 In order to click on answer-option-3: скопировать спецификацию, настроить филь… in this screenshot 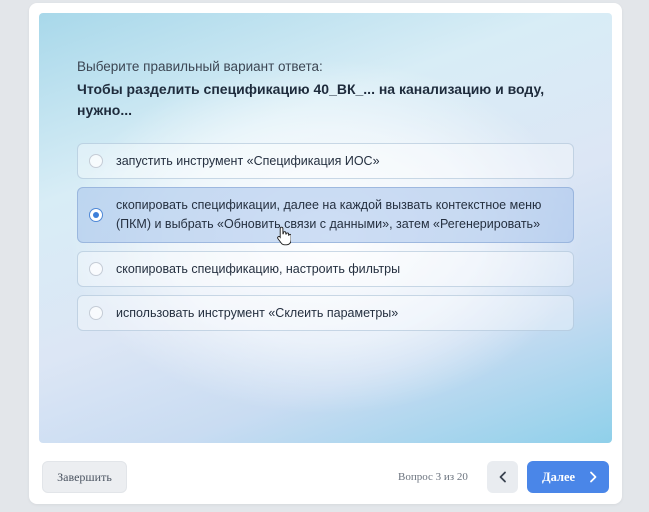, I will do `click(325, 269)`.